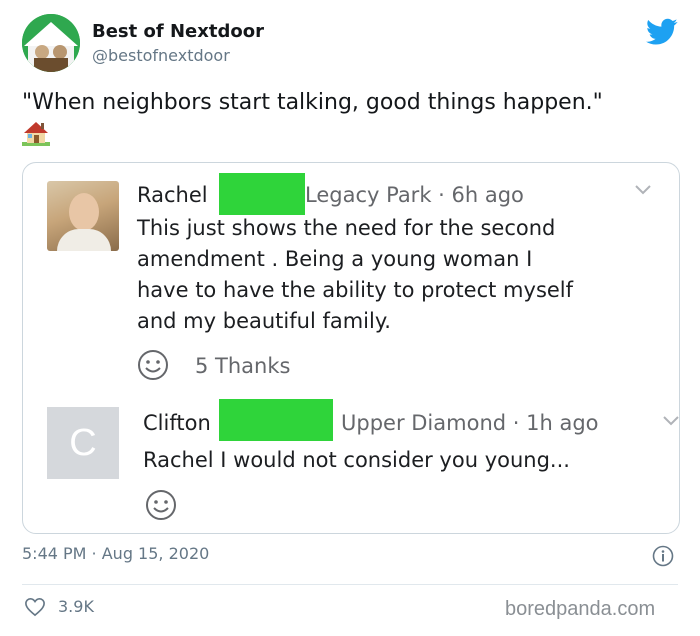 The height and width of the screenshot is (636, 700). I want to click on house-logo-icon, so click(51, 43).